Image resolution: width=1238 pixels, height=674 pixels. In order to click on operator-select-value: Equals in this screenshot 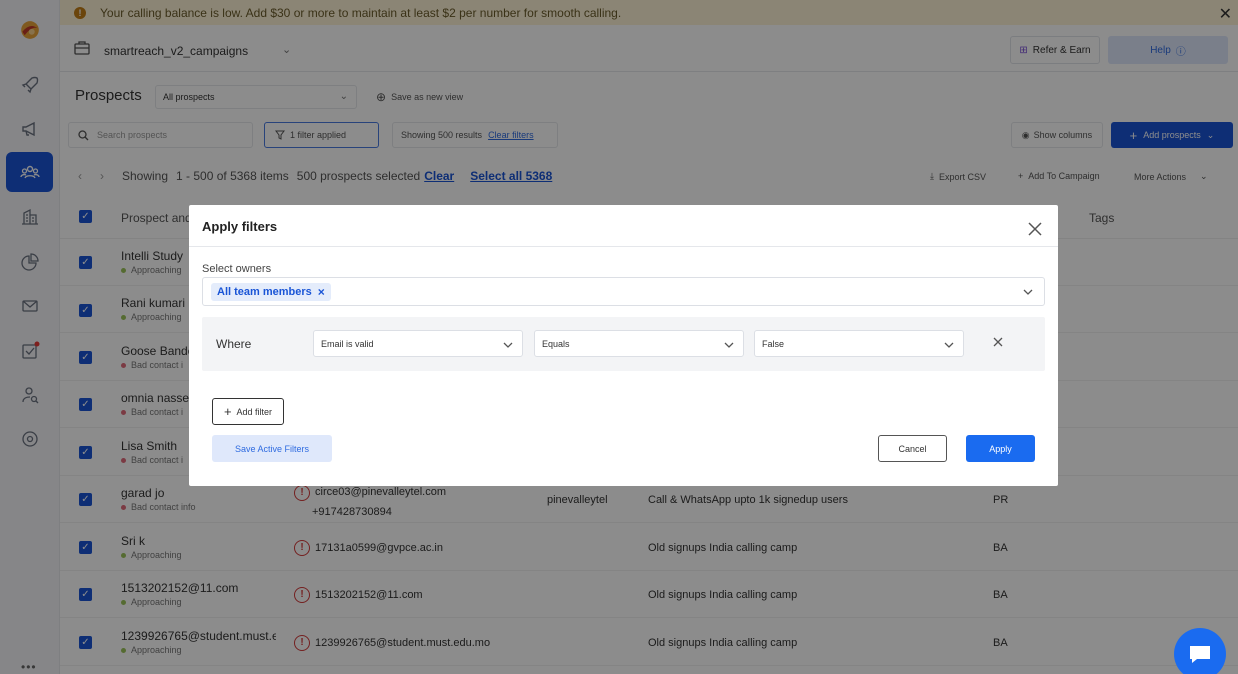, I will do `click(556, 344)`.